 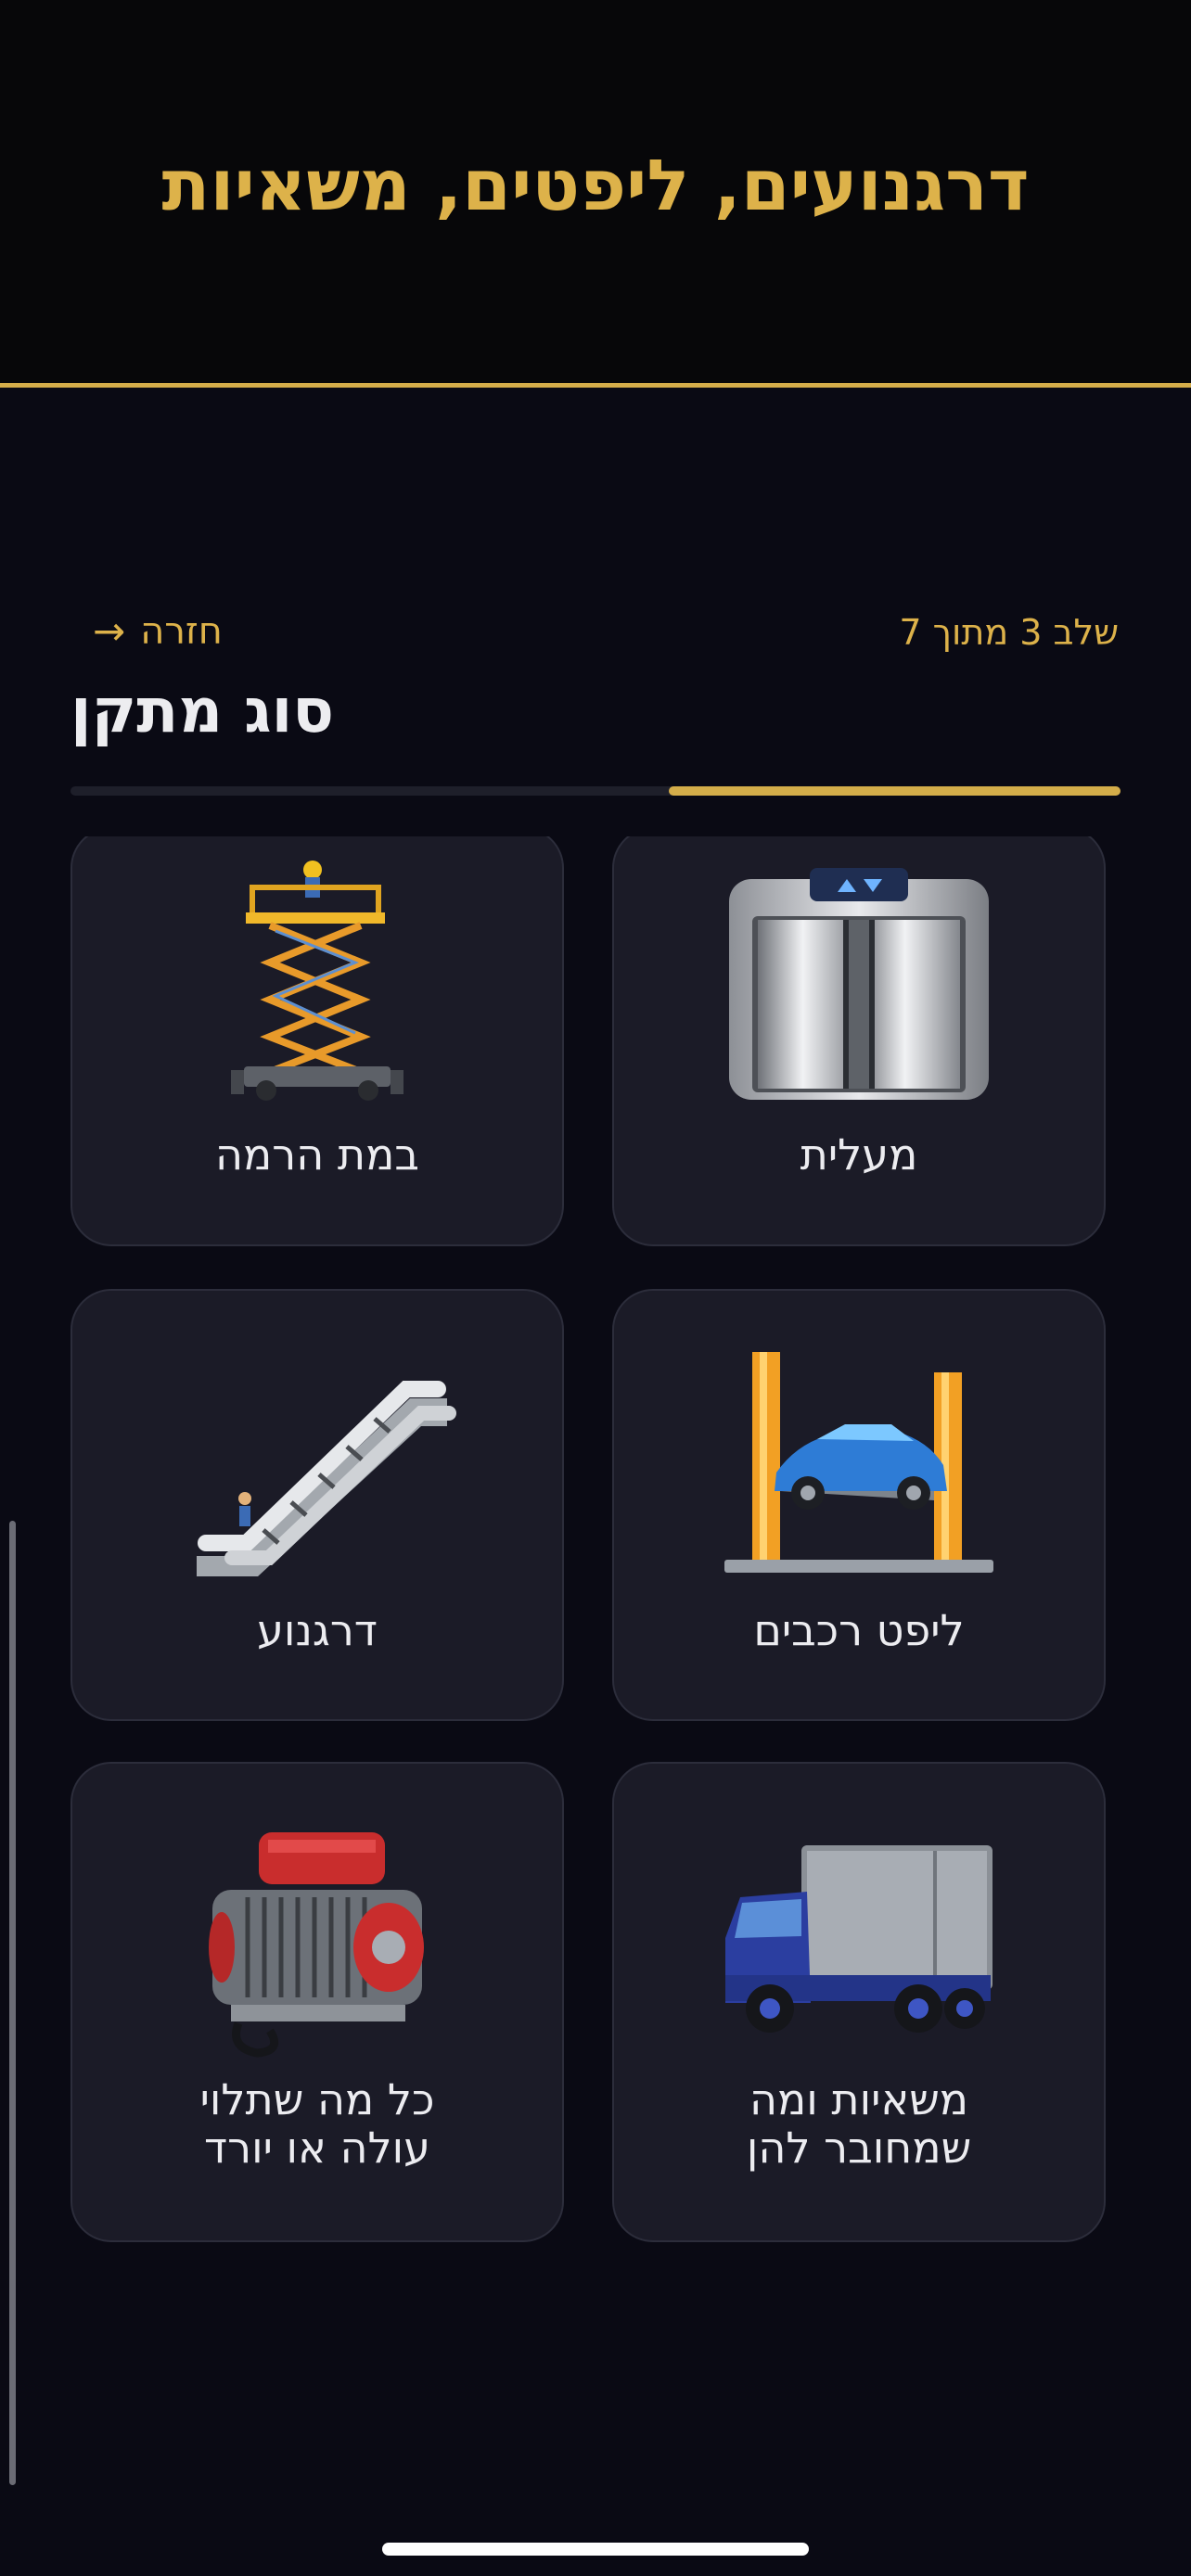 I want to click on option-card-elevator: מעלית, so click(x=859, y=1041).